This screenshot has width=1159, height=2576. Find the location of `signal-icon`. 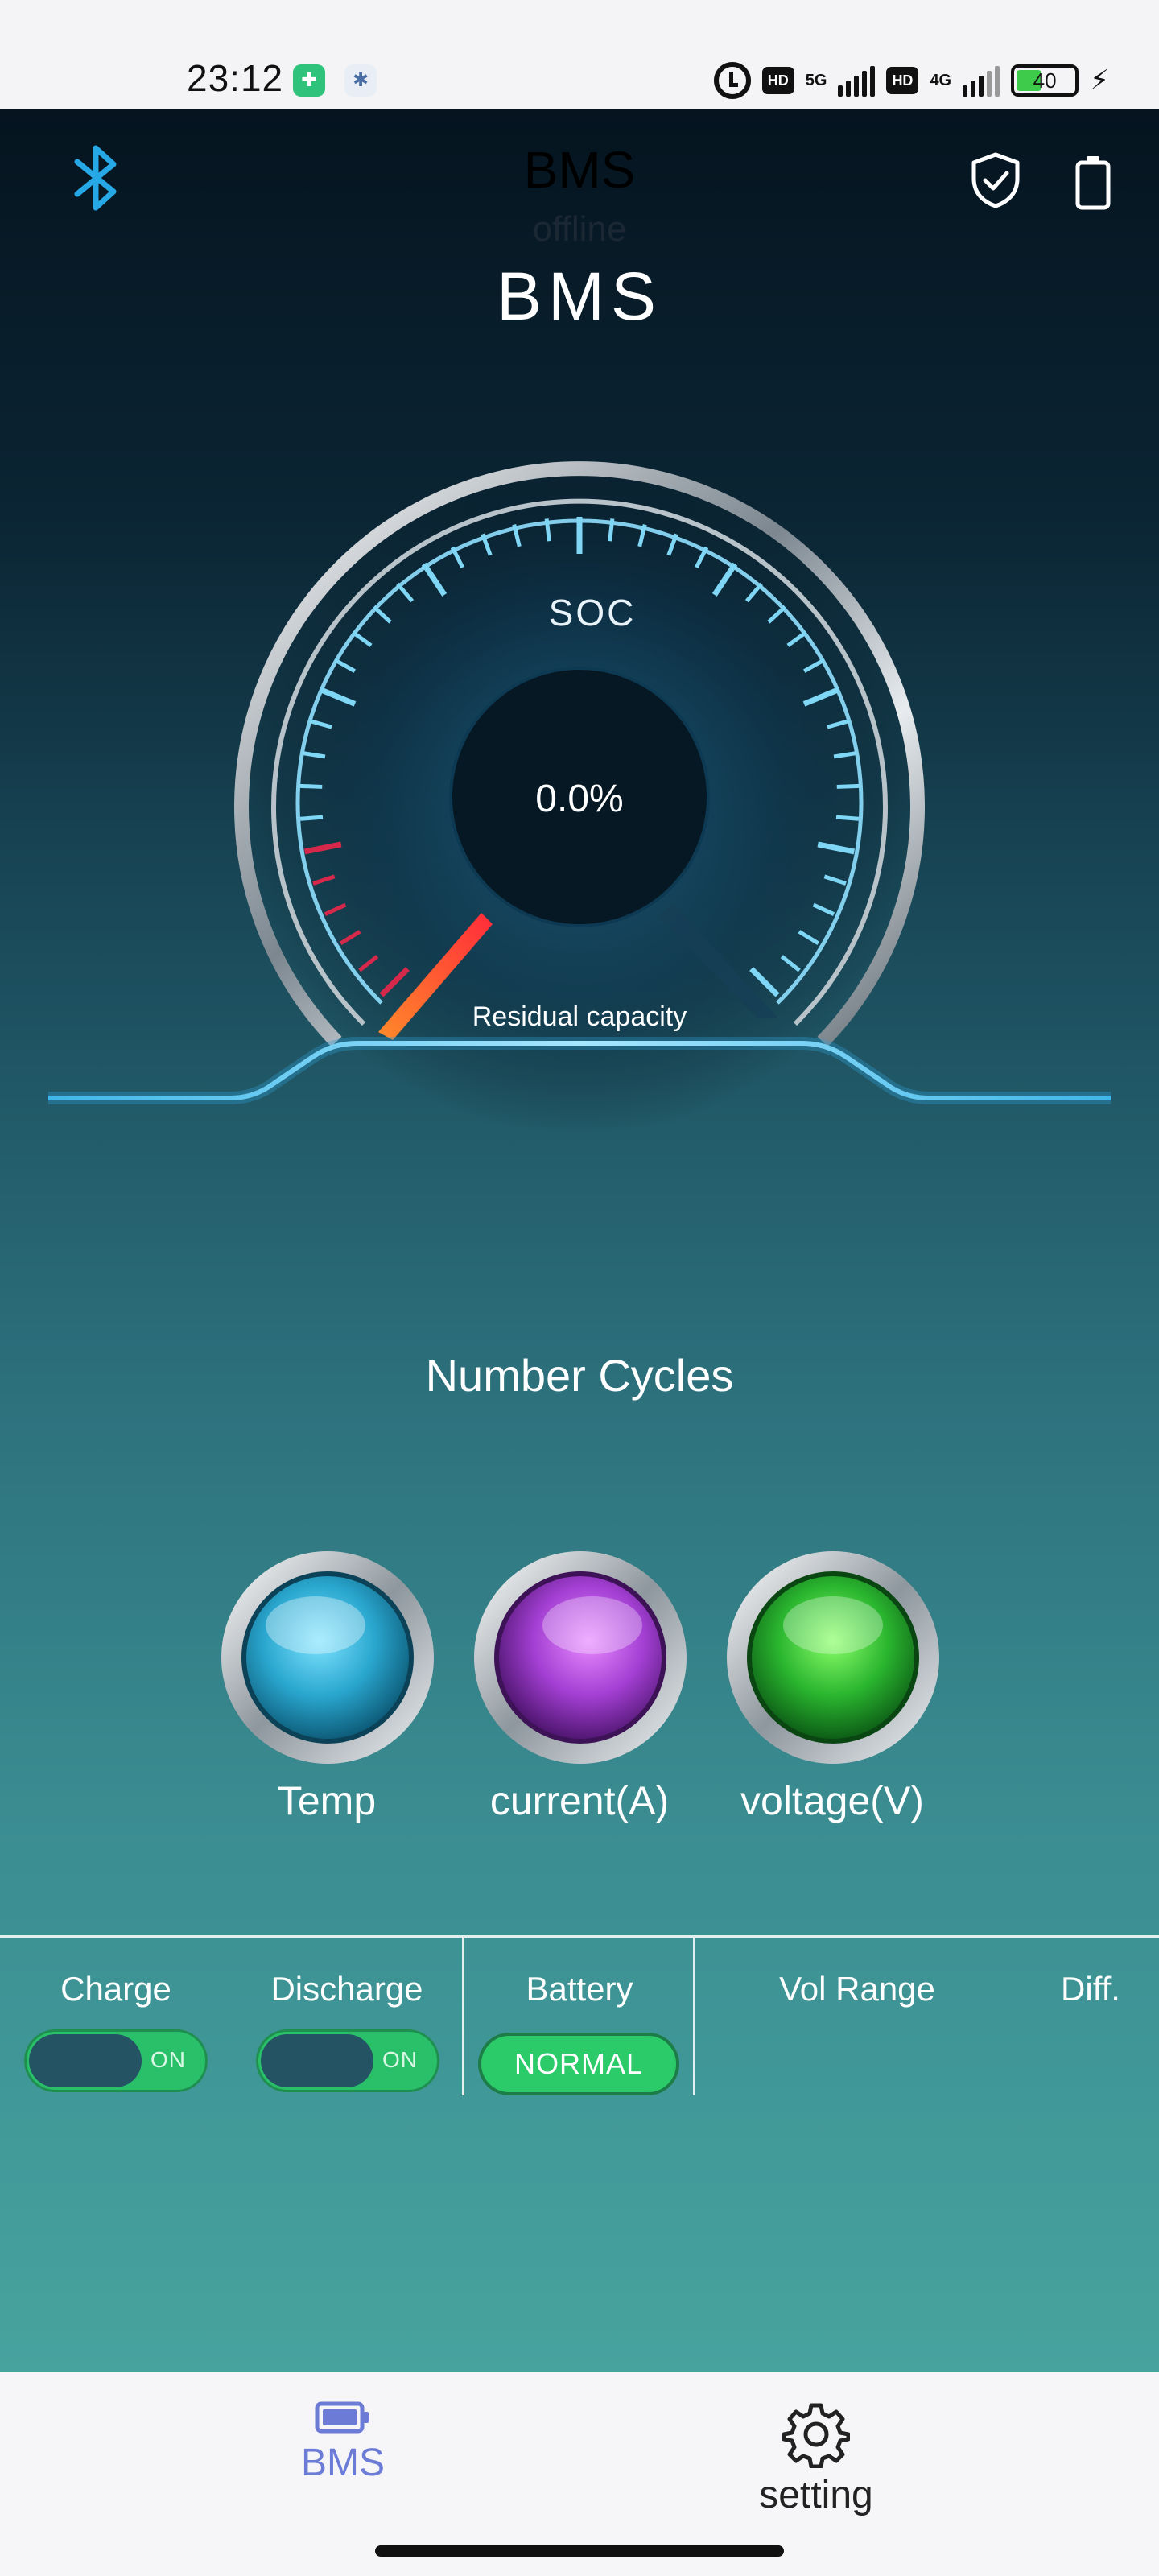

signal-icon is located at coordinates (857, 80).